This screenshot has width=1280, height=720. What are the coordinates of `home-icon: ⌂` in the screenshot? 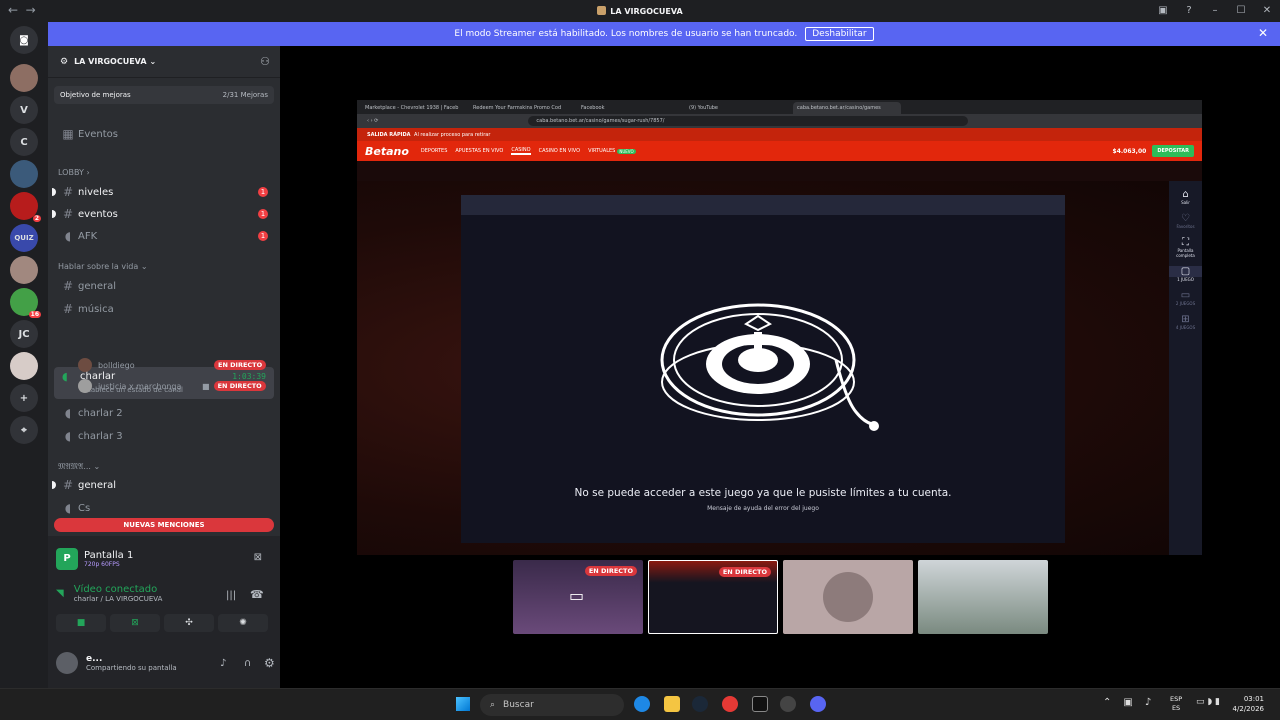 It's located at (1185, 194).